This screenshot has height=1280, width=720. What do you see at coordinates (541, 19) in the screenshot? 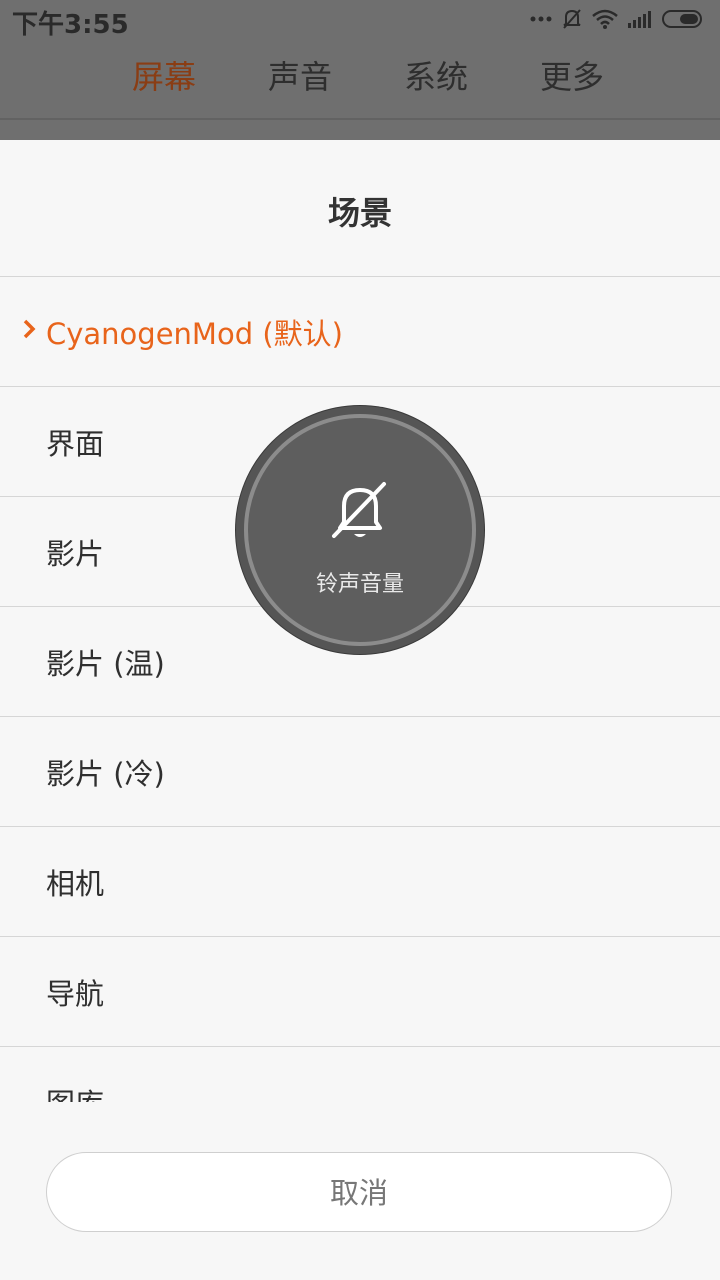
I see `more-dots-icon` at bounding box center [541, 19].